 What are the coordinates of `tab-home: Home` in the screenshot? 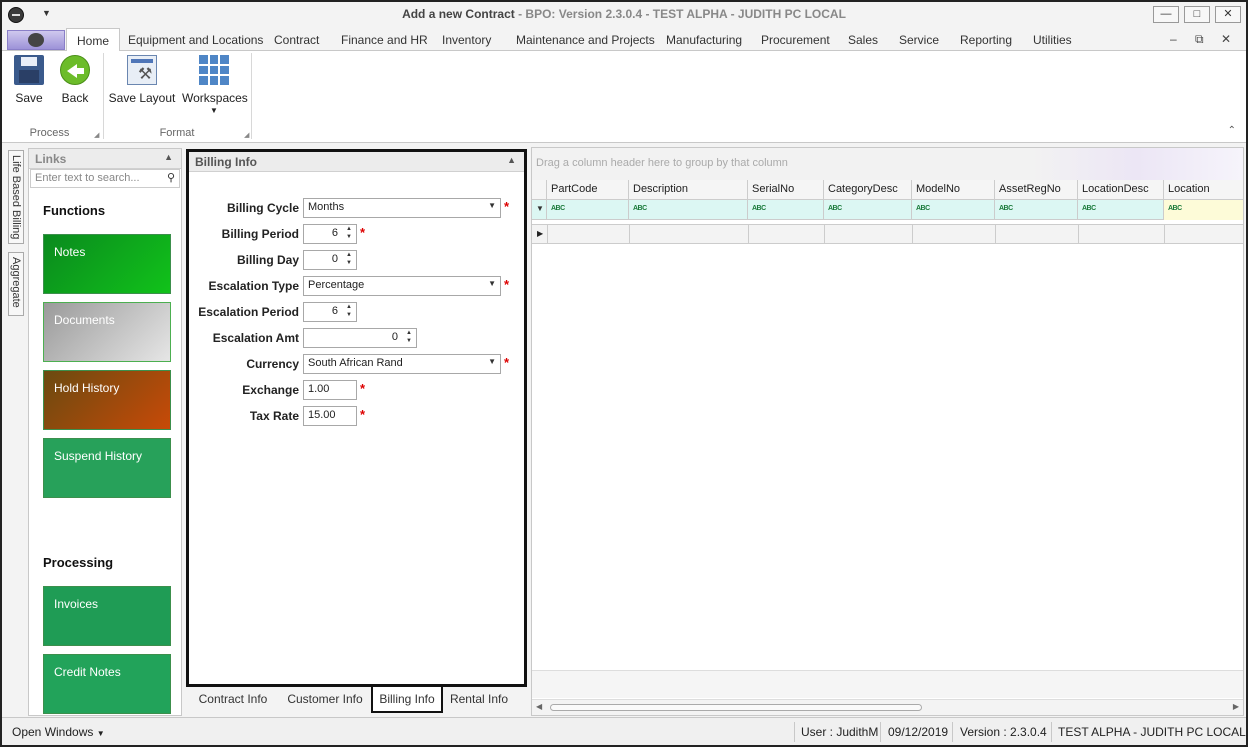 It's located at (93, 40).